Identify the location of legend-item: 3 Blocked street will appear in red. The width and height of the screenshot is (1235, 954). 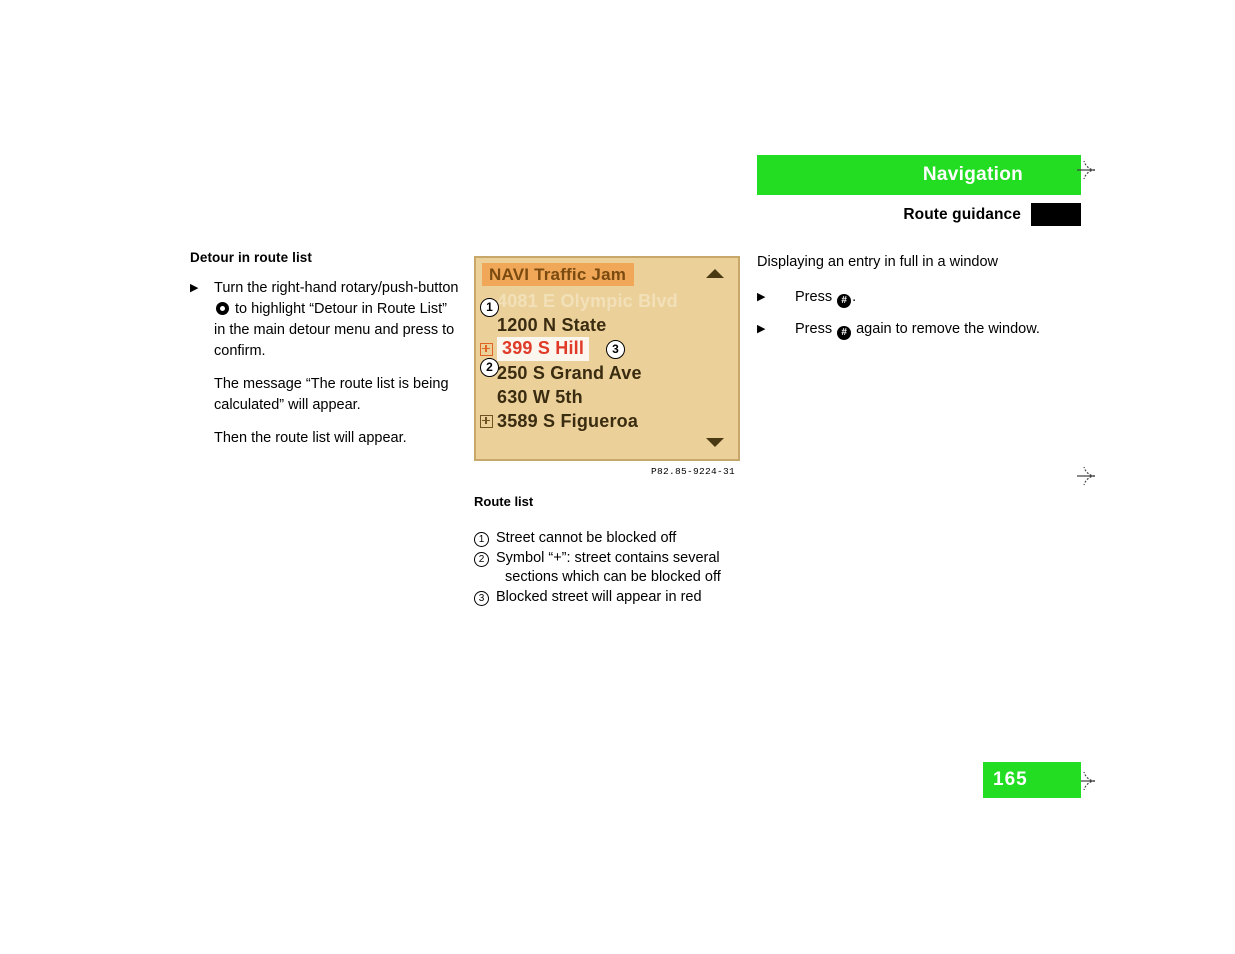
(607, 597).